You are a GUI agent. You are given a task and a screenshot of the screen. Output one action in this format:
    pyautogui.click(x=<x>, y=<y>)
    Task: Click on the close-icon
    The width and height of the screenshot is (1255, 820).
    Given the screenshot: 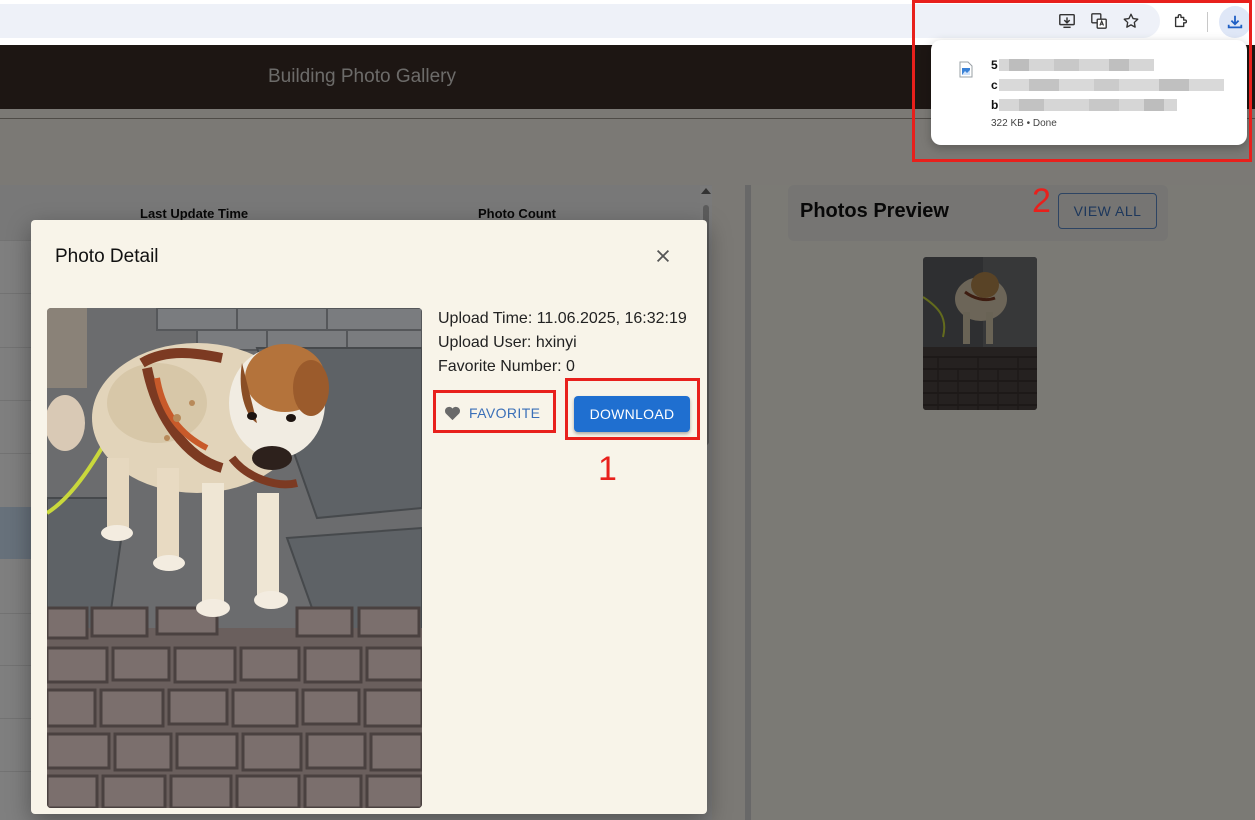 What is the action you would take?
    pyautogui.click(x=663, y=256)
    